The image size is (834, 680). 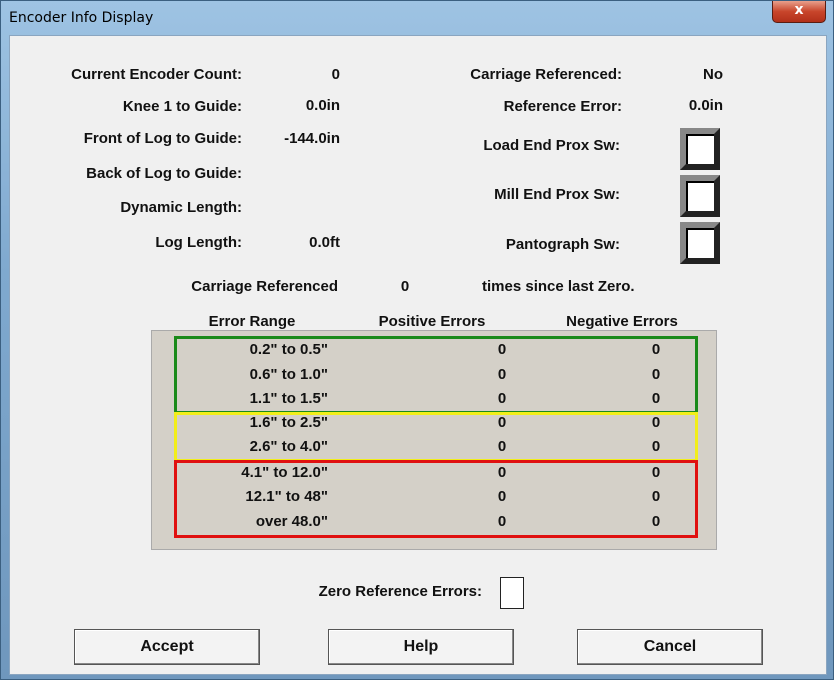 I want to click on error-range-row5: 2.6" to 4.0", so click(x=288, y=446).